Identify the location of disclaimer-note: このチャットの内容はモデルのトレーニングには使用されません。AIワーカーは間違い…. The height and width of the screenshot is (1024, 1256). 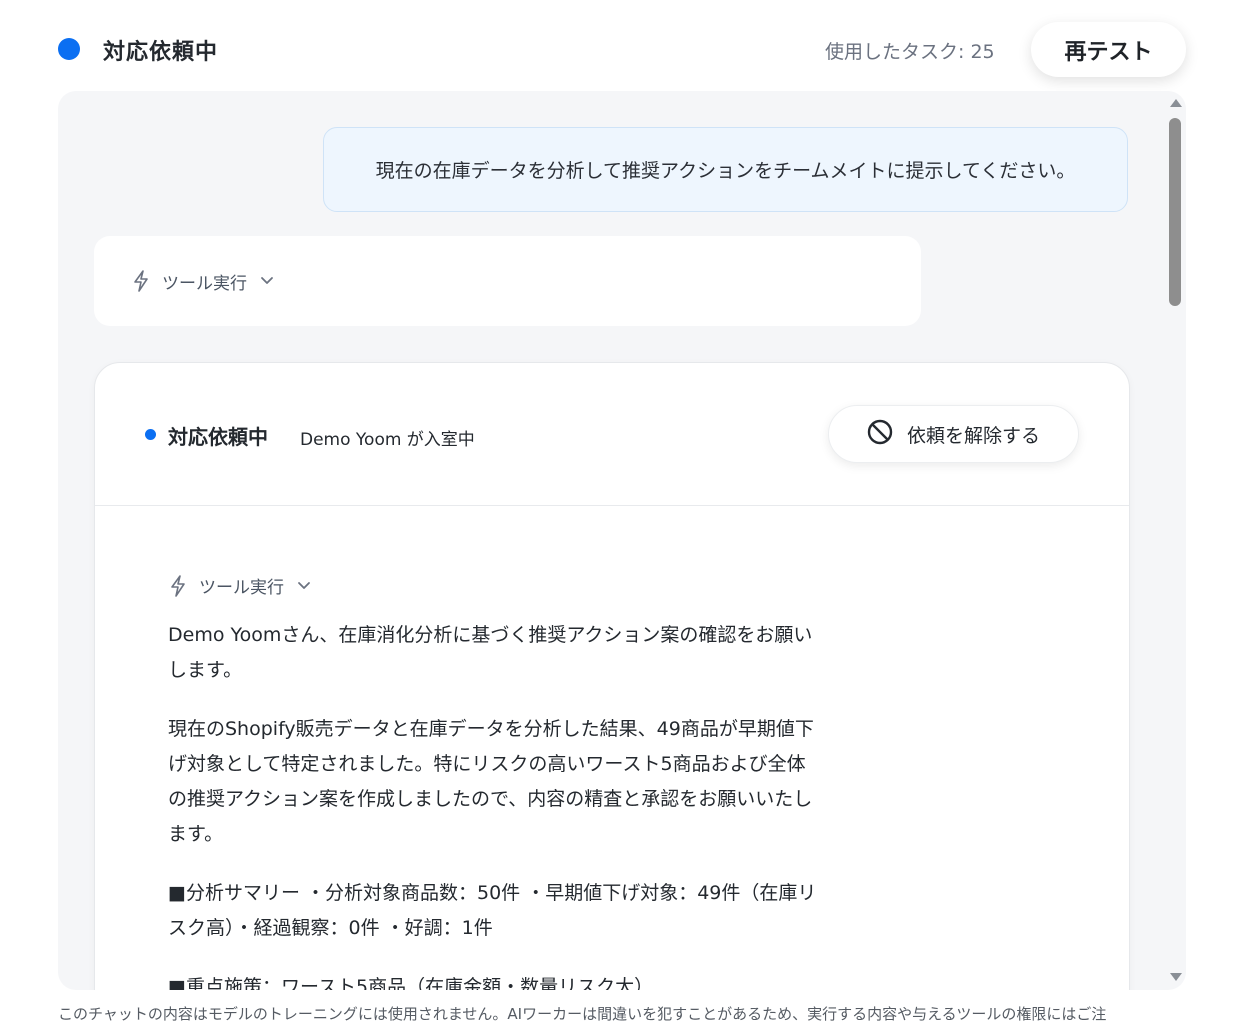
(582, 1014).